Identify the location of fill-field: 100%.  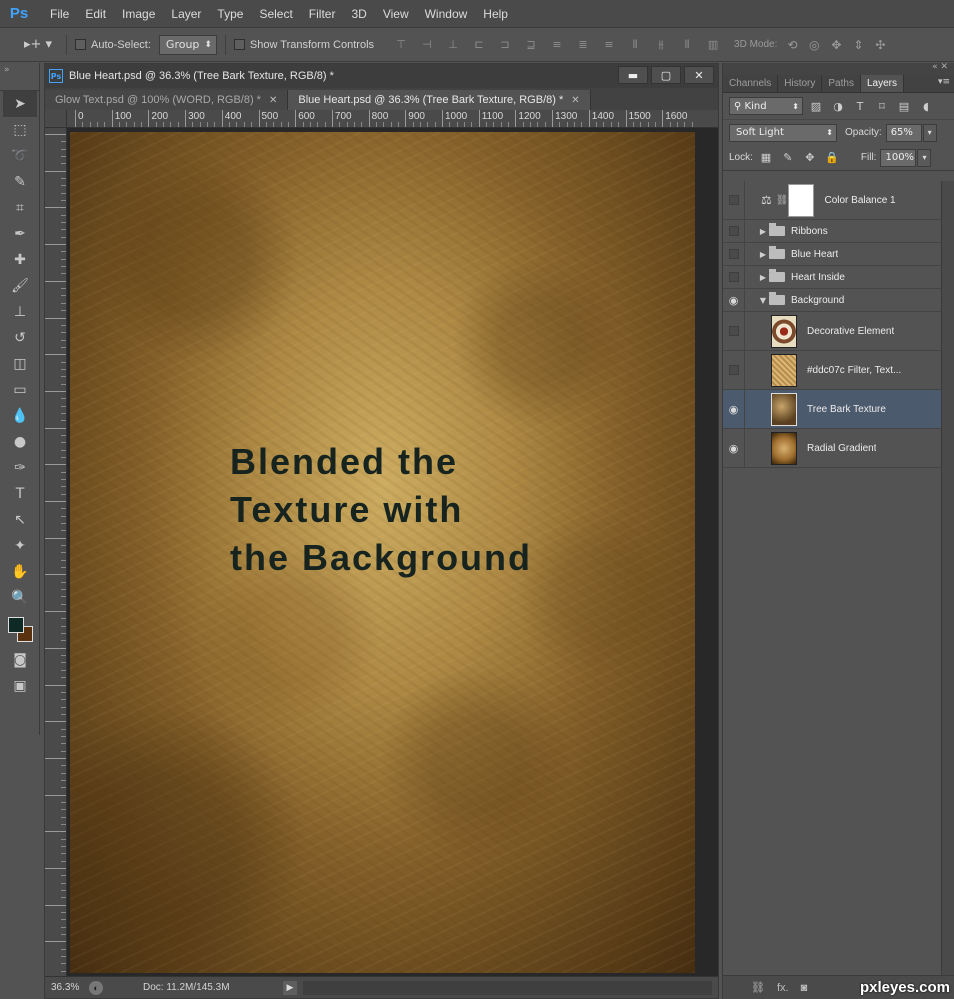
(898, 157).